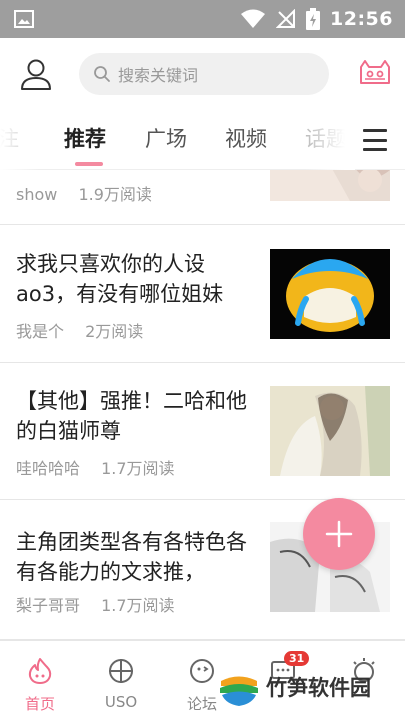 This screenshot has width=405, height=720. What do you see at coordinates (158, 75) in the screenshot?
I see `search-placeholder: 搜索关键词` at bounding box center [158, 75].